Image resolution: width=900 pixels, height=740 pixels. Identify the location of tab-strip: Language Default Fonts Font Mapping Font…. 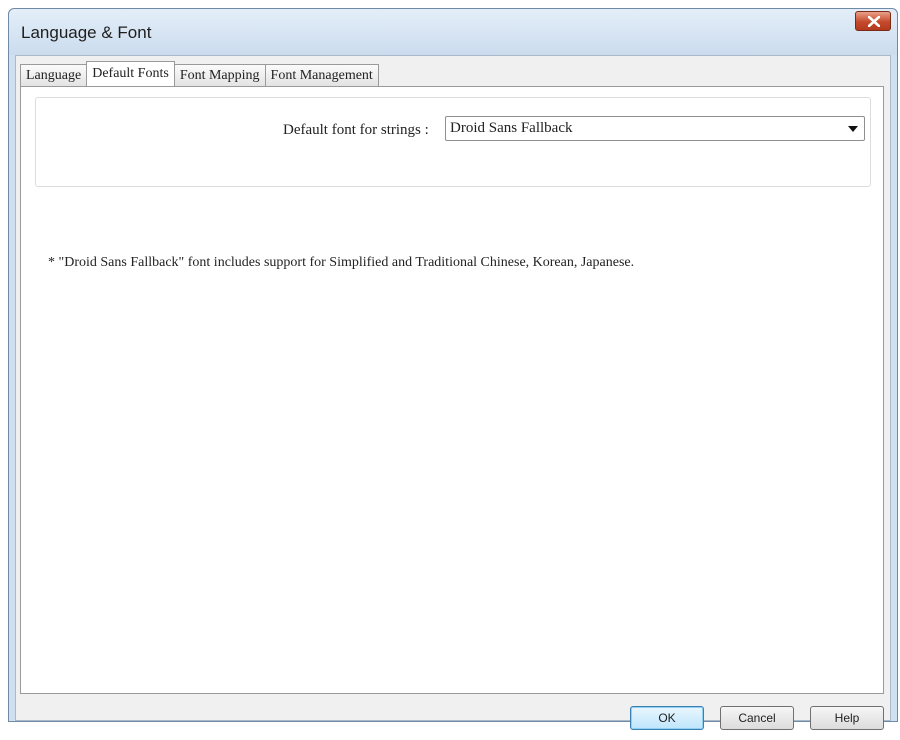
(199, 73).